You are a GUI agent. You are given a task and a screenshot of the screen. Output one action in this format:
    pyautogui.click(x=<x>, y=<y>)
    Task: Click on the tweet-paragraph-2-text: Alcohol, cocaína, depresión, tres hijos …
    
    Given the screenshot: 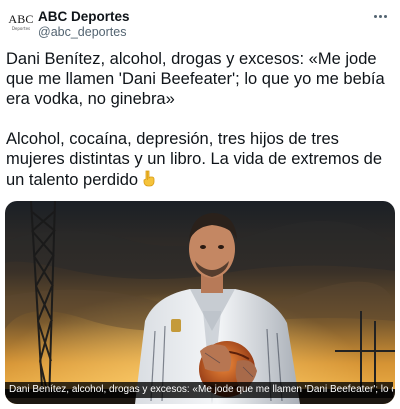 What is the action you would take?
    pyautogui.click(x=194, y=159)
    